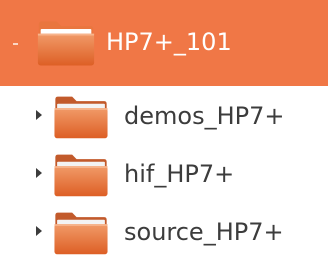 The height and width of the screenshot is (260, 328). Describe the element at coordinates (169, 42) in the screenshot. I see `tree-item-label: HP7+_101` at that location.